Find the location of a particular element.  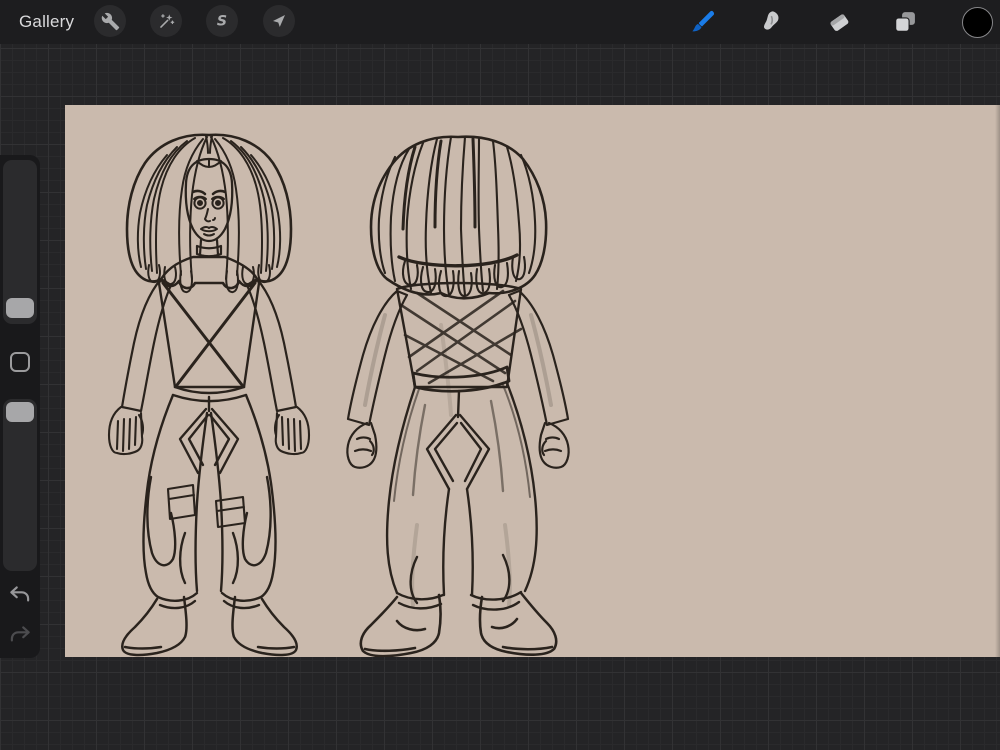

redo-button is located at coordinates (20, 635).